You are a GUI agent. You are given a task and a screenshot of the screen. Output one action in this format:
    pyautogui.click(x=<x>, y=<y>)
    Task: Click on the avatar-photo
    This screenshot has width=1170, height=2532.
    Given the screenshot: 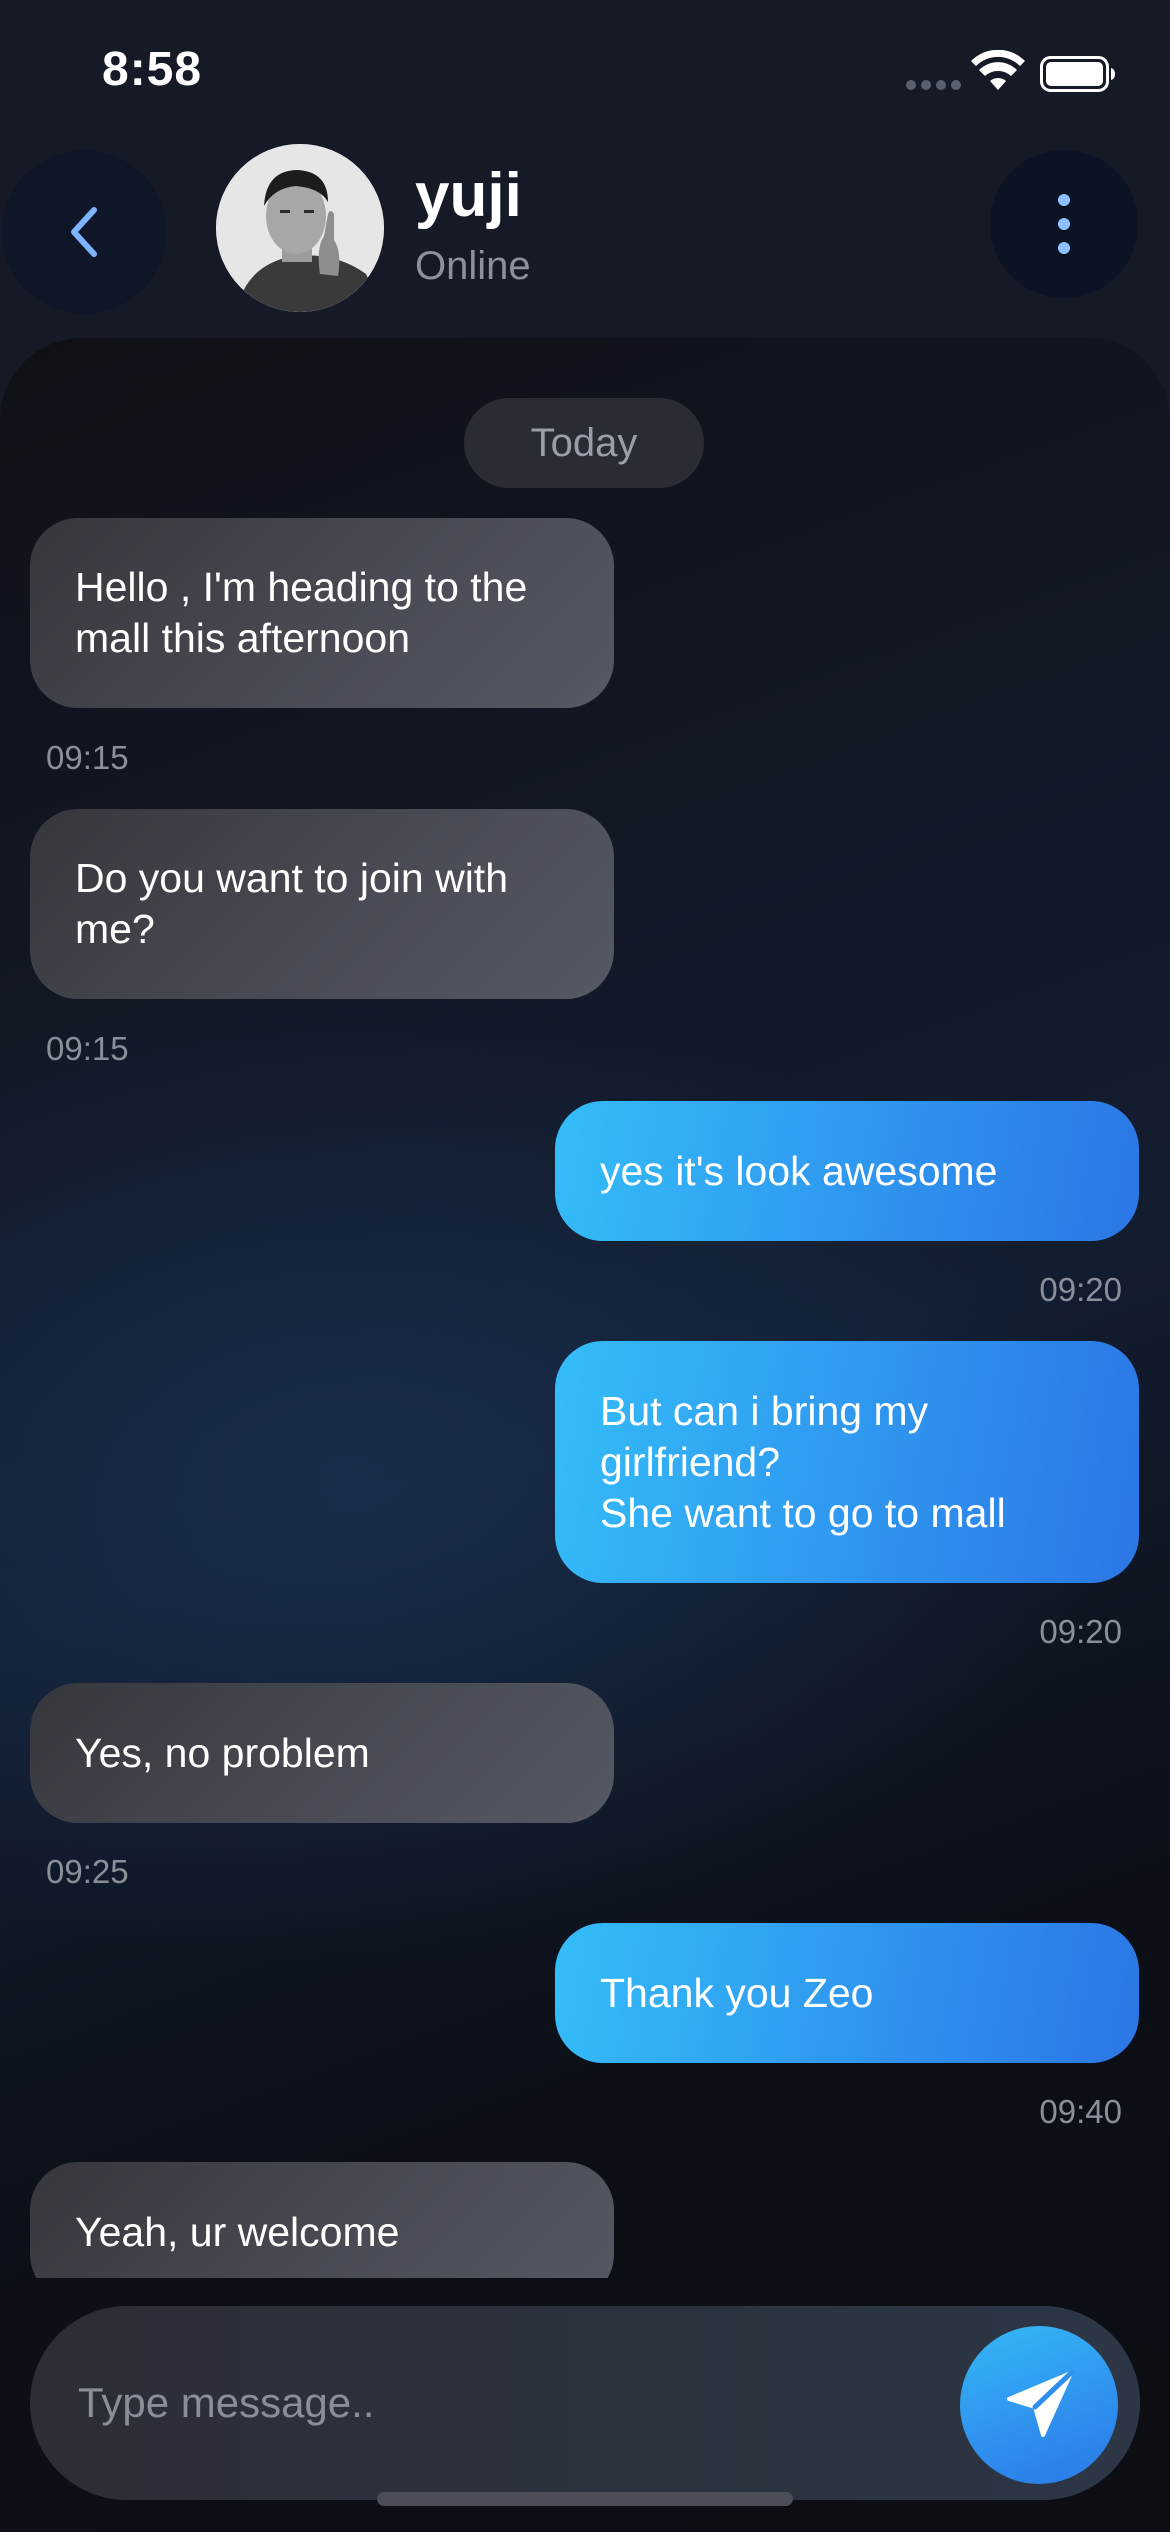 What is the action you would take?
    pyautogui.click(x=300, y=228)
    